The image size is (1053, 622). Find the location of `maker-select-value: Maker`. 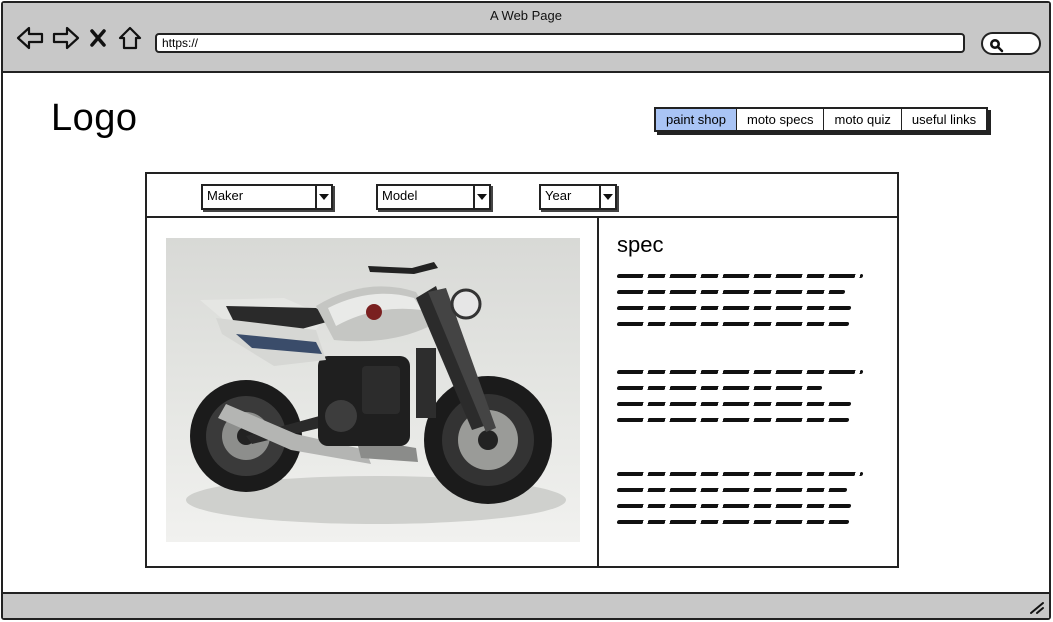

maker-select-value: Maker is located at coordinates (225, 195).